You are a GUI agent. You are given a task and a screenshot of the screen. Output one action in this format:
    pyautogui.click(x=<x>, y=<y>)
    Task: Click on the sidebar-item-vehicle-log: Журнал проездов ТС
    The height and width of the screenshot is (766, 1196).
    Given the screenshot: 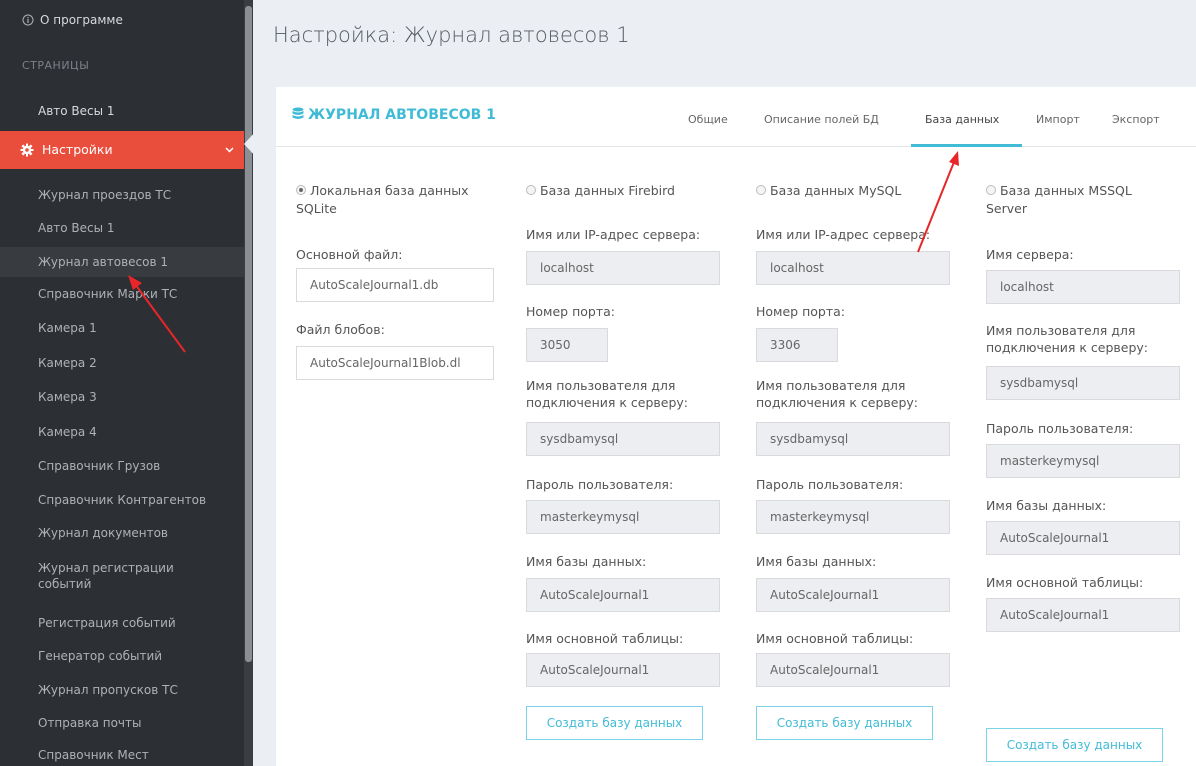 What is the action you would take?
    pyautogui.click(x=122, y=195)
    